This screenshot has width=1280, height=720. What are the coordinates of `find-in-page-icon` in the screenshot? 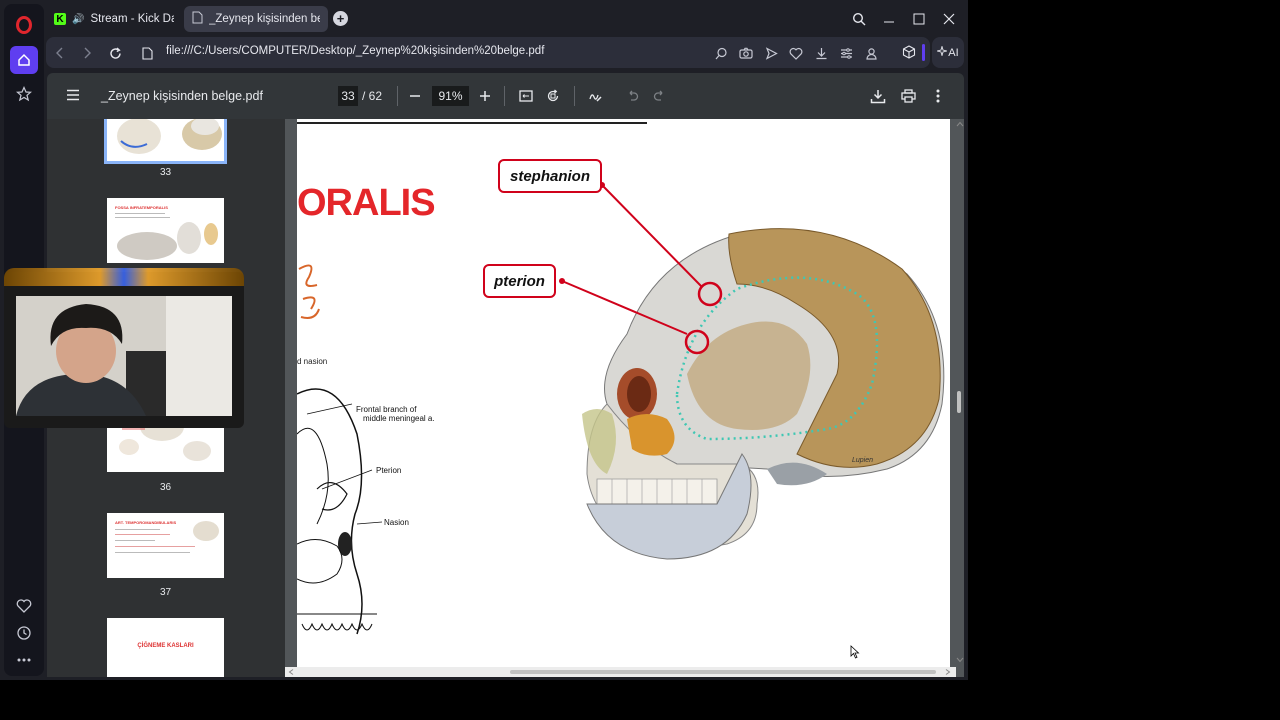 It's located at (721, 53).